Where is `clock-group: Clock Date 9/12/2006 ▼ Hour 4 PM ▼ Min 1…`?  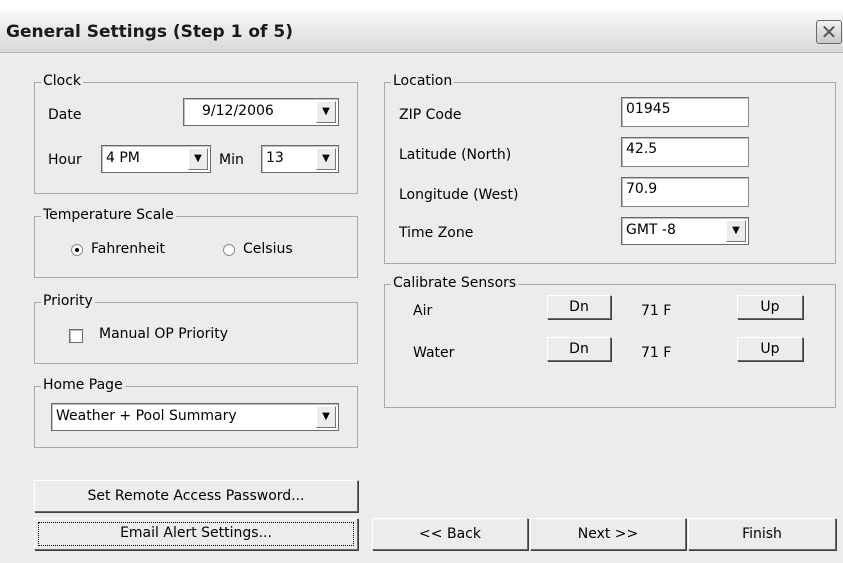 clock-group: Clock Date 9/12/2006 ▼ Hour 4 PM ▼ Min 1… is located at coordinates (196, 133).